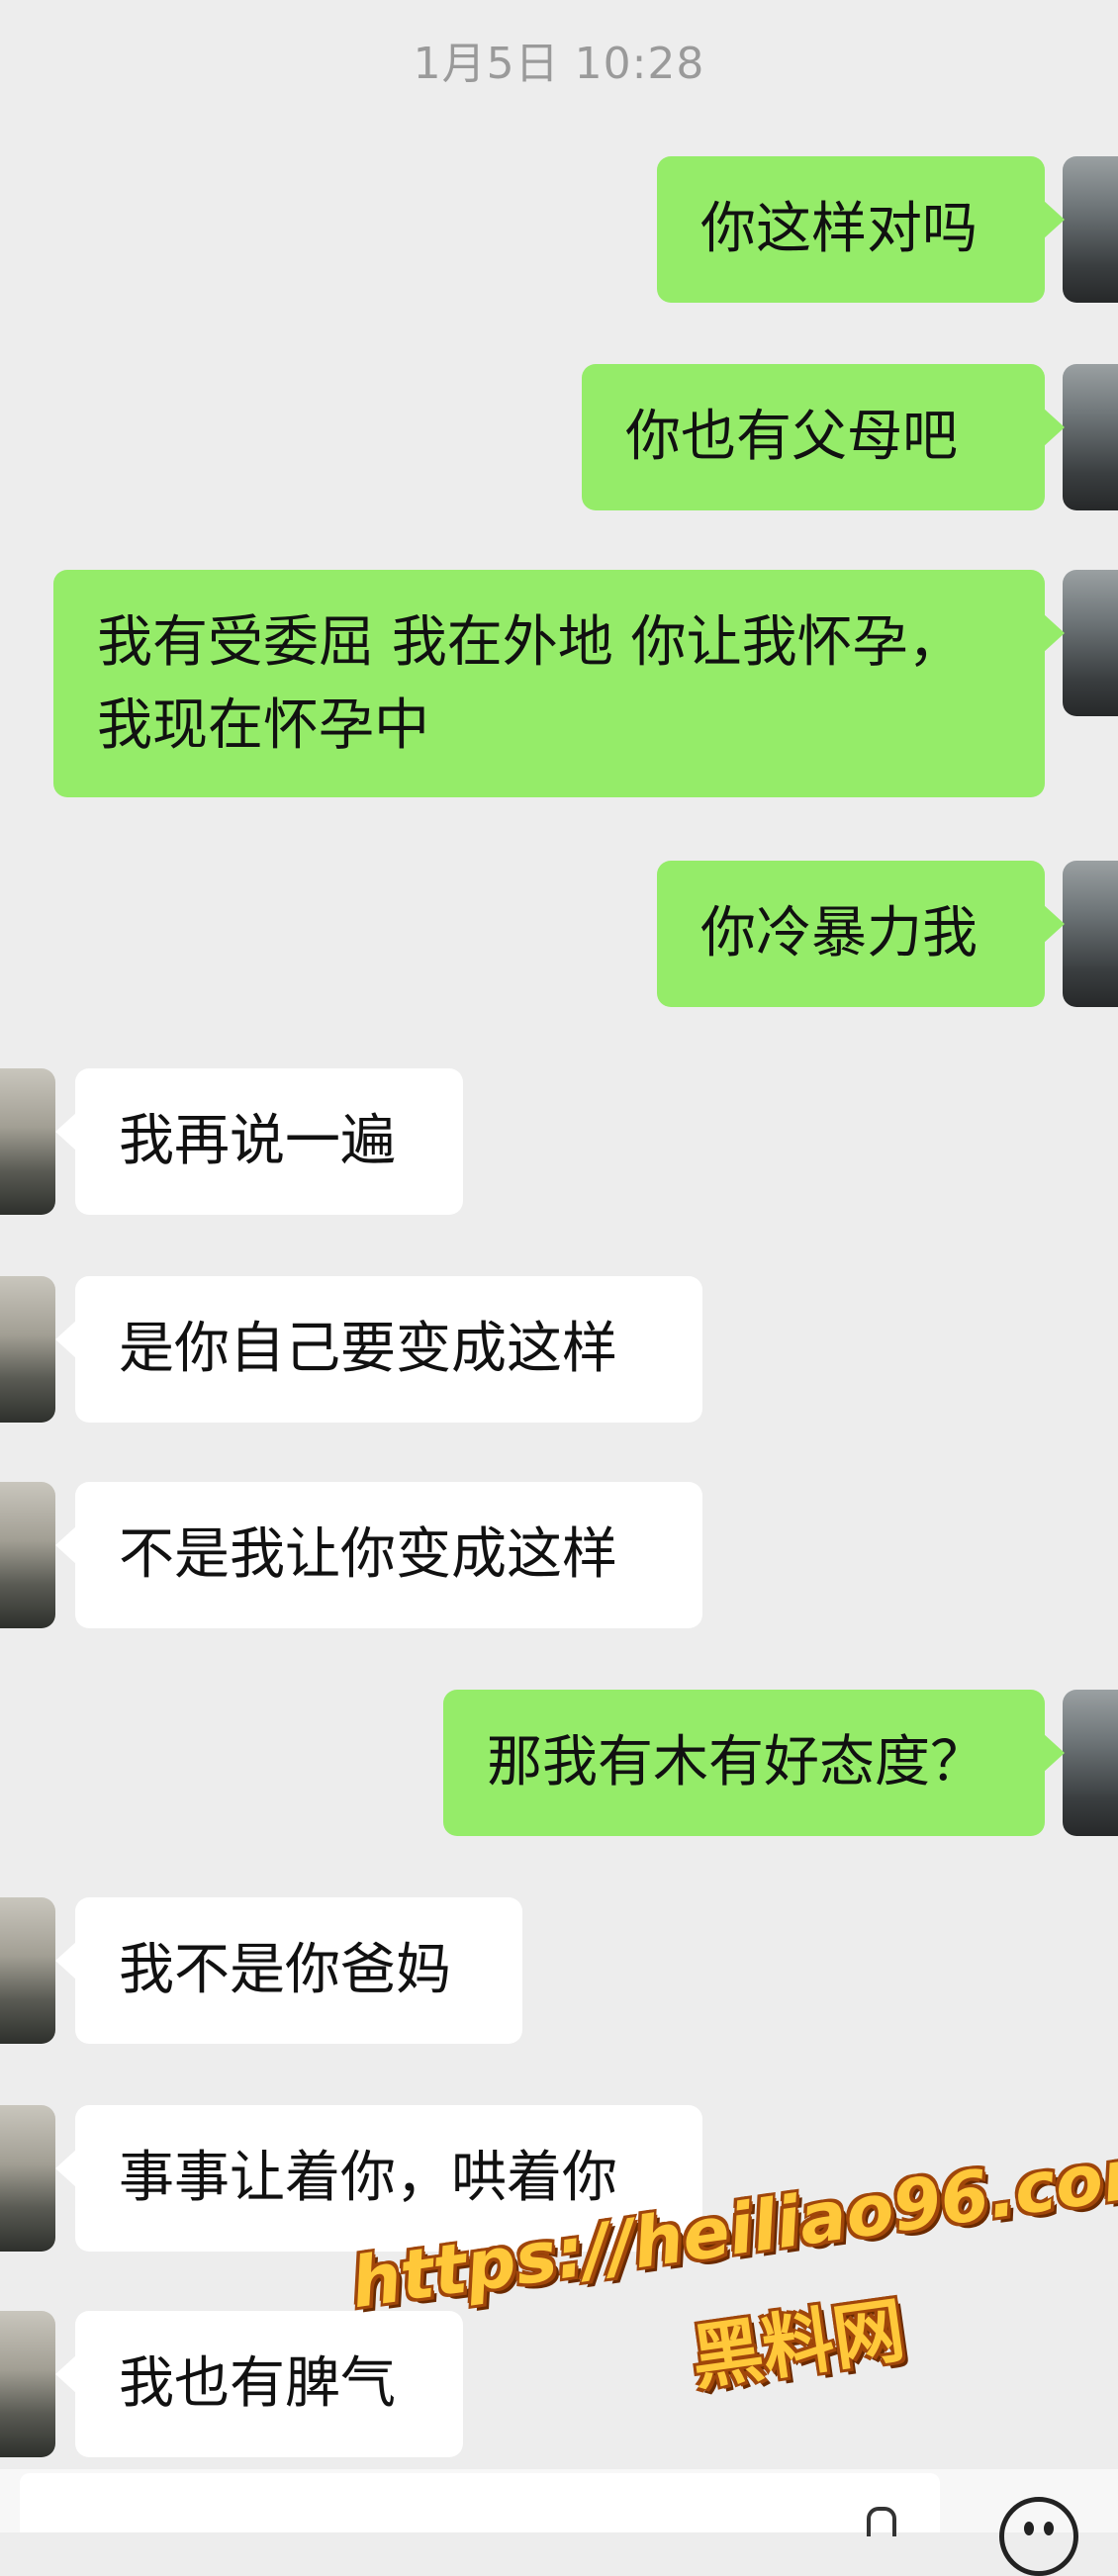 The height and width of the screenshot is (2576, 1118). I want to click on message-bubble: 我有受委屈 我在外地 你让我怀孕， 我现在怀孕中, so click(559, 683).